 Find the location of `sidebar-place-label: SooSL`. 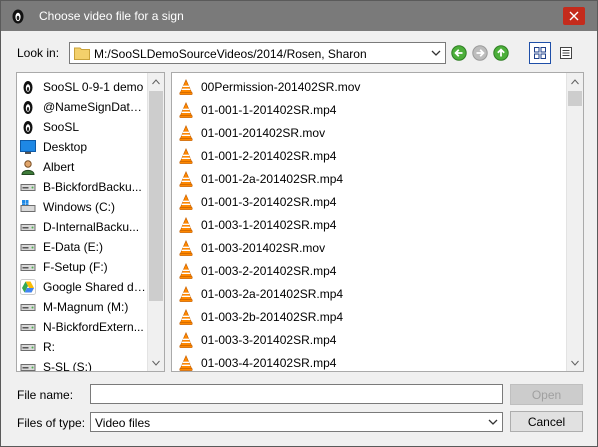

sidebar-place-label: SooSL is located at coordinates (61, 127).